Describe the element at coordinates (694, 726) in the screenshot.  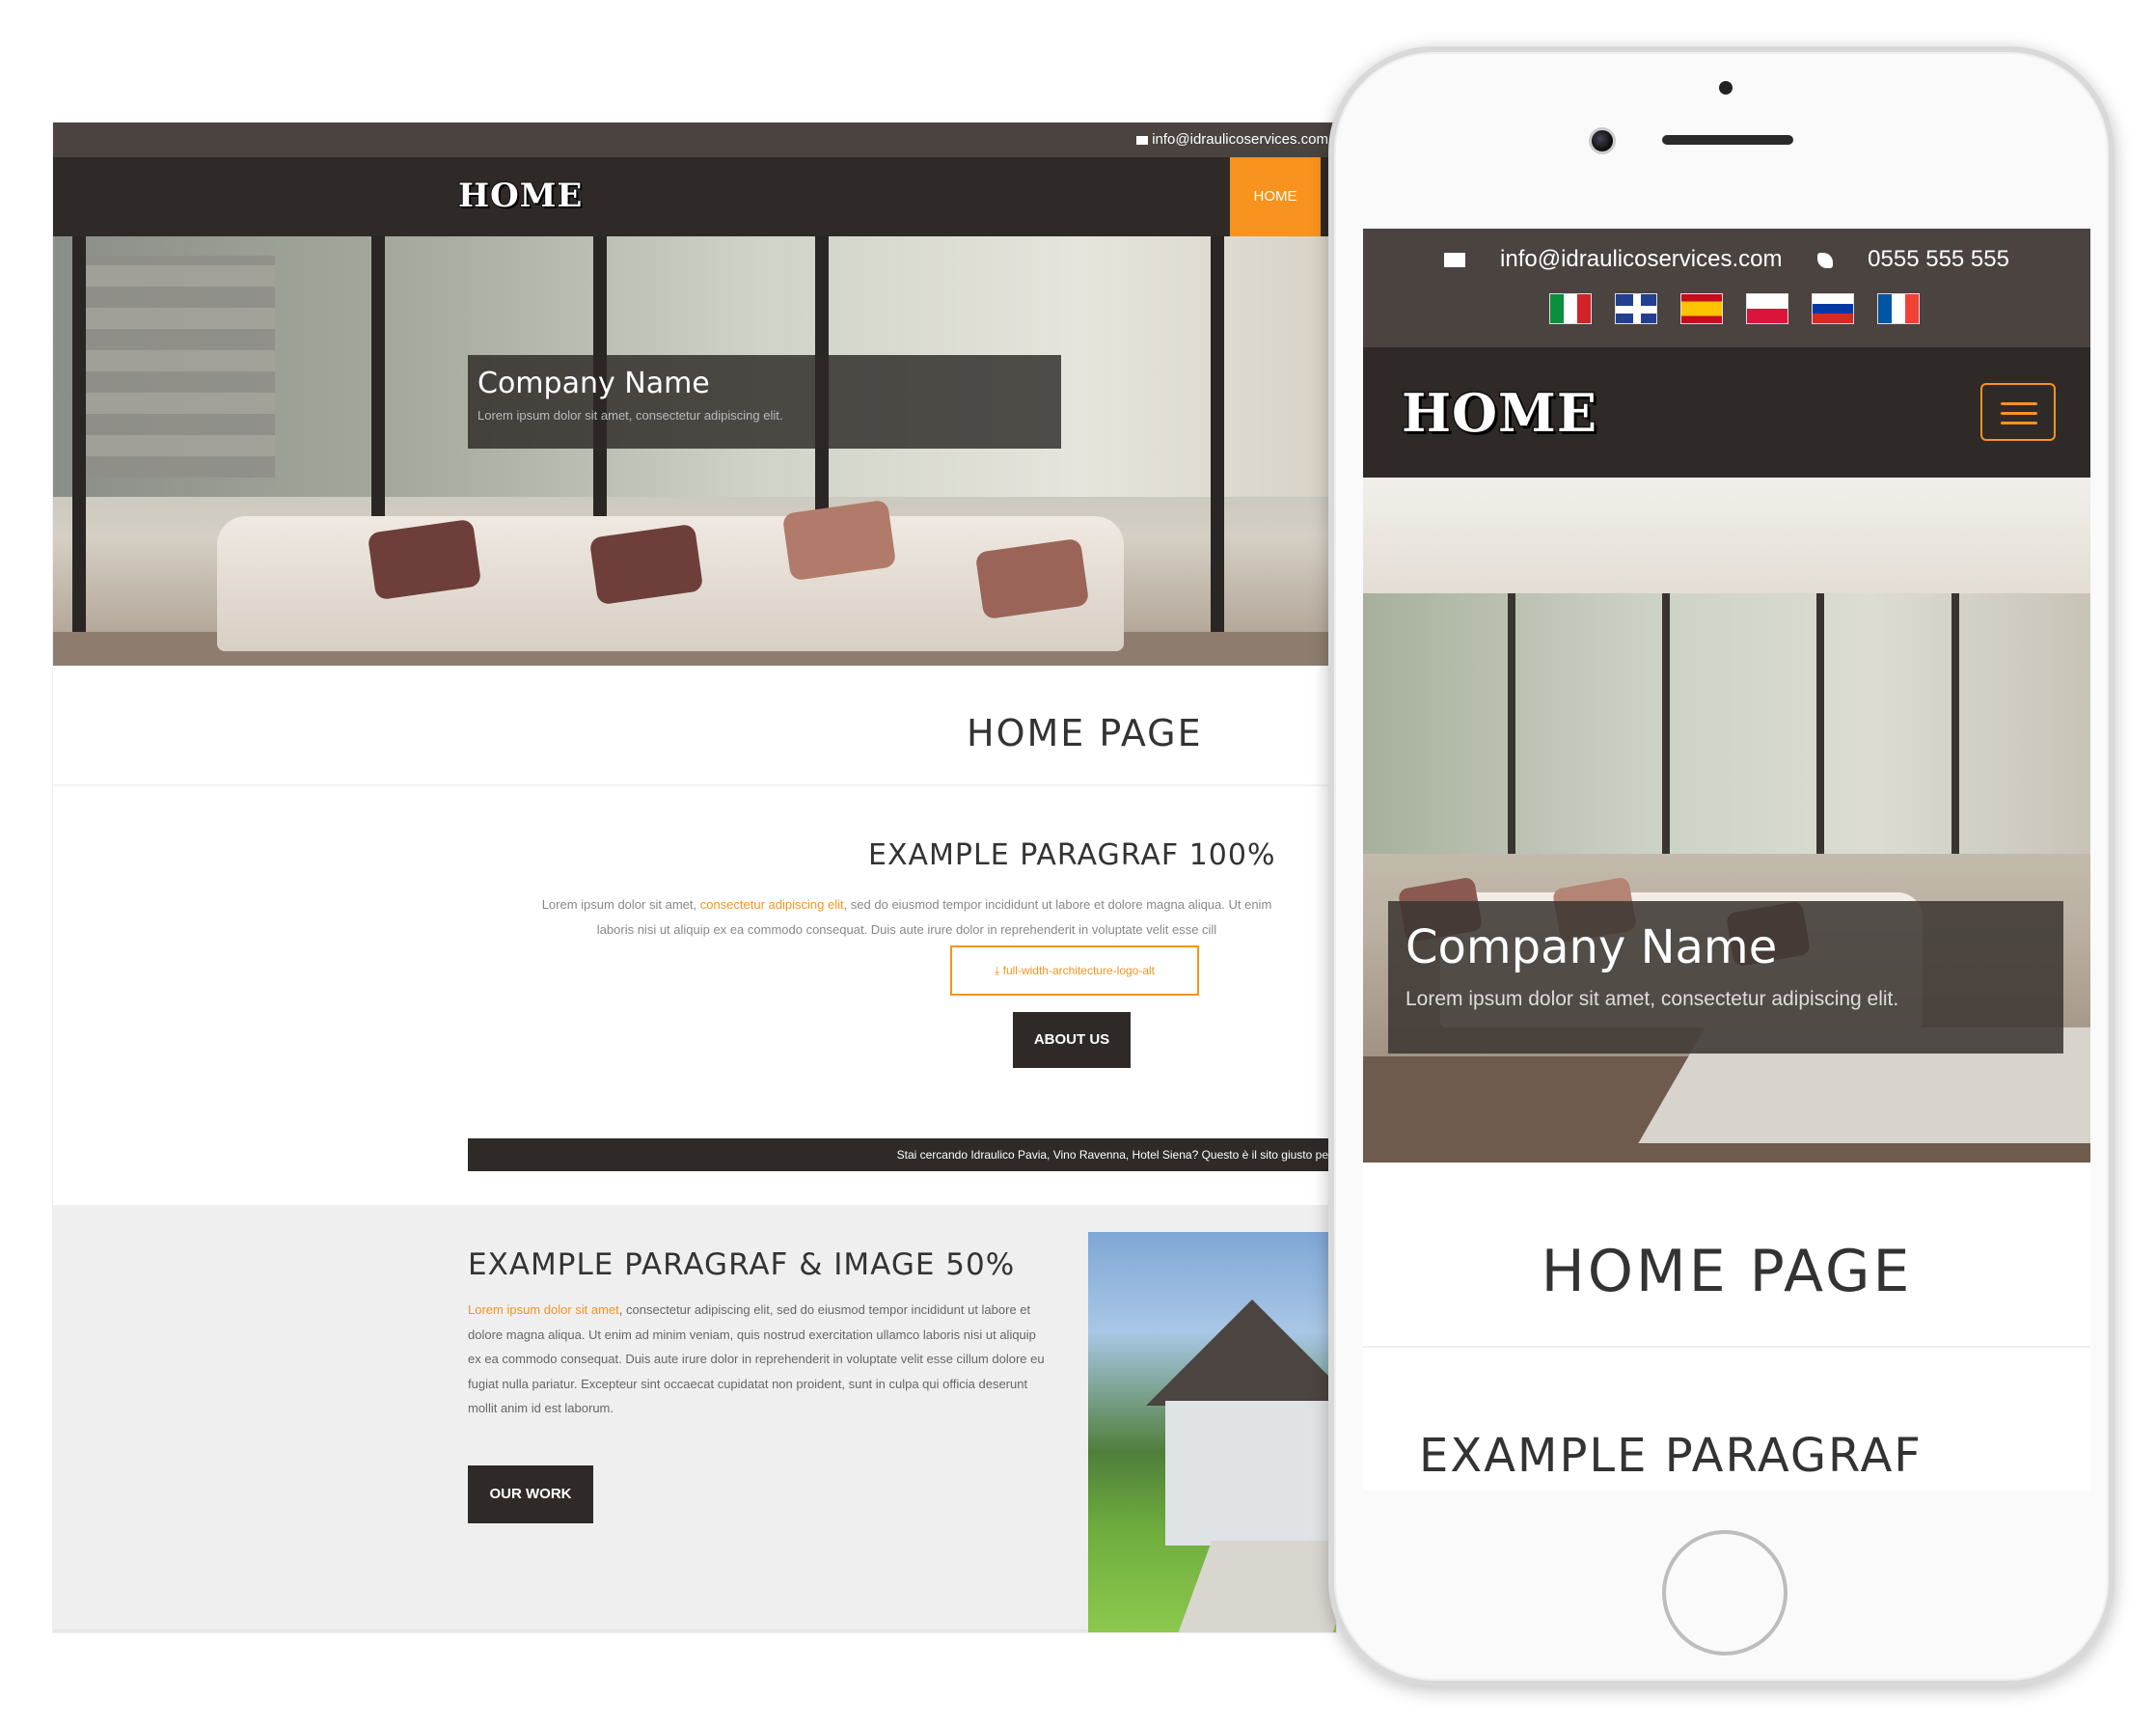
I see `desktop-page-title-section: HOME PAGE` at that location.